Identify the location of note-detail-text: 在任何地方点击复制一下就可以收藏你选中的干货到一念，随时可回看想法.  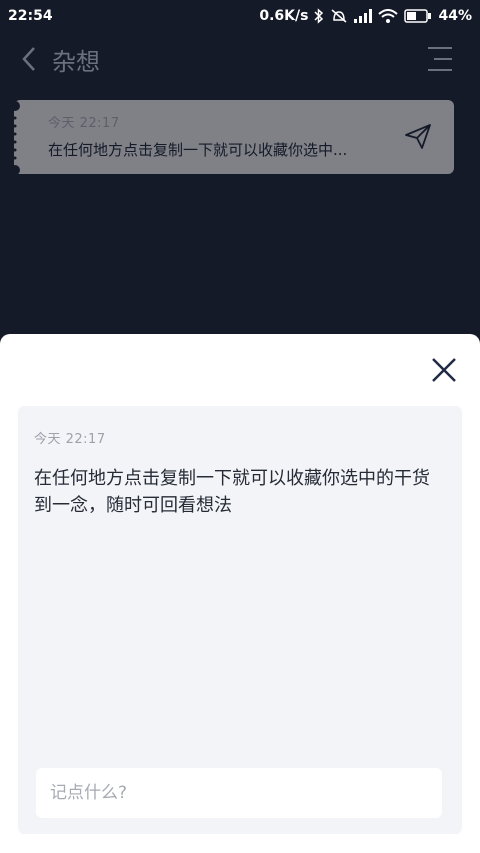
(232, 492).